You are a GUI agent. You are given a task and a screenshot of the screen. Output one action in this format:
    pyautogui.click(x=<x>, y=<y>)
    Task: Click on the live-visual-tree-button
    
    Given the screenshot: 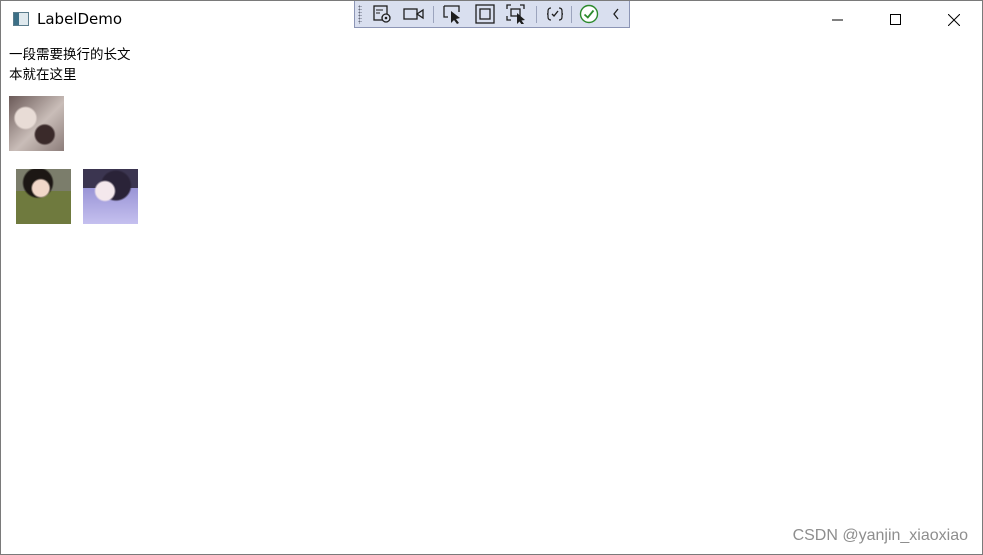 What is the action you would take?
    pyautogui.click(x=382, y=14)
    